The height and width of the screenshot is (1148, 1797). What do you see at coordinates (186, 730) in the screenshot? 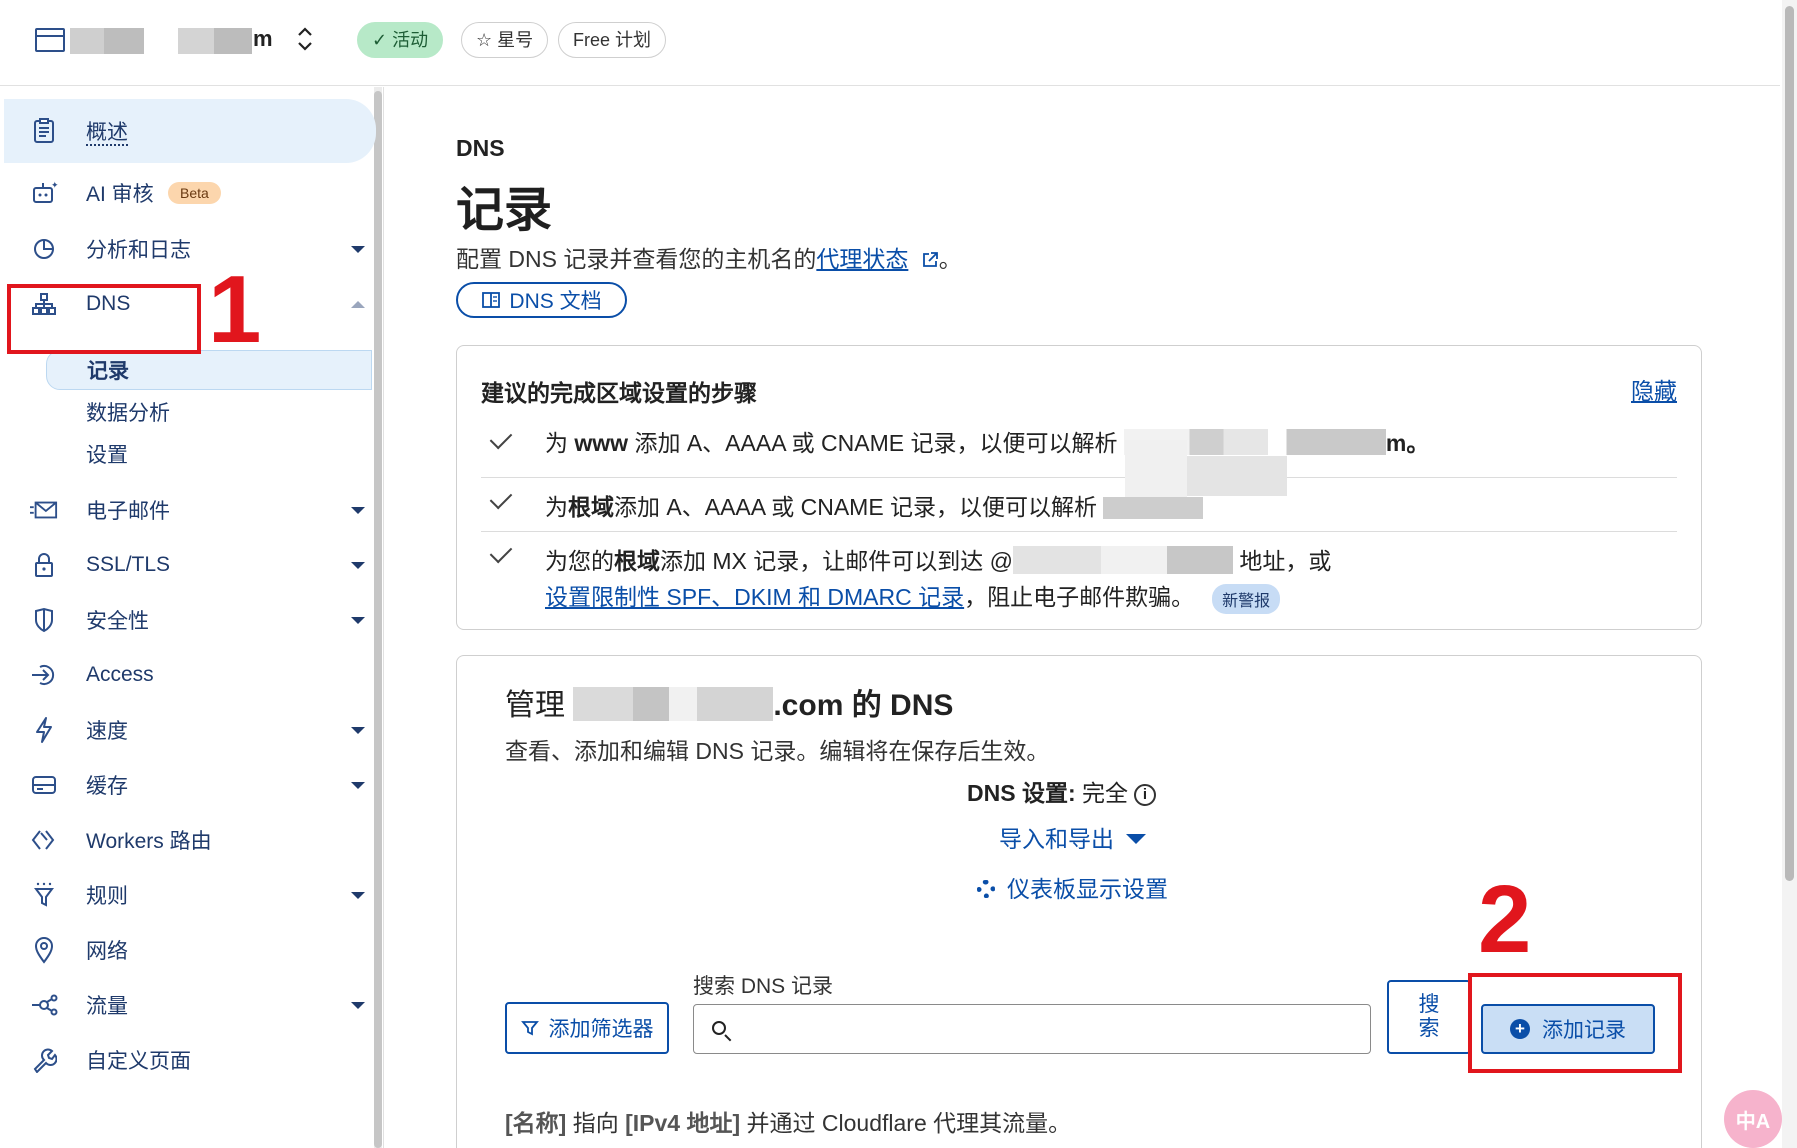
I see `sidebar-item-speed: 速度` at bounding box center [186, 730].